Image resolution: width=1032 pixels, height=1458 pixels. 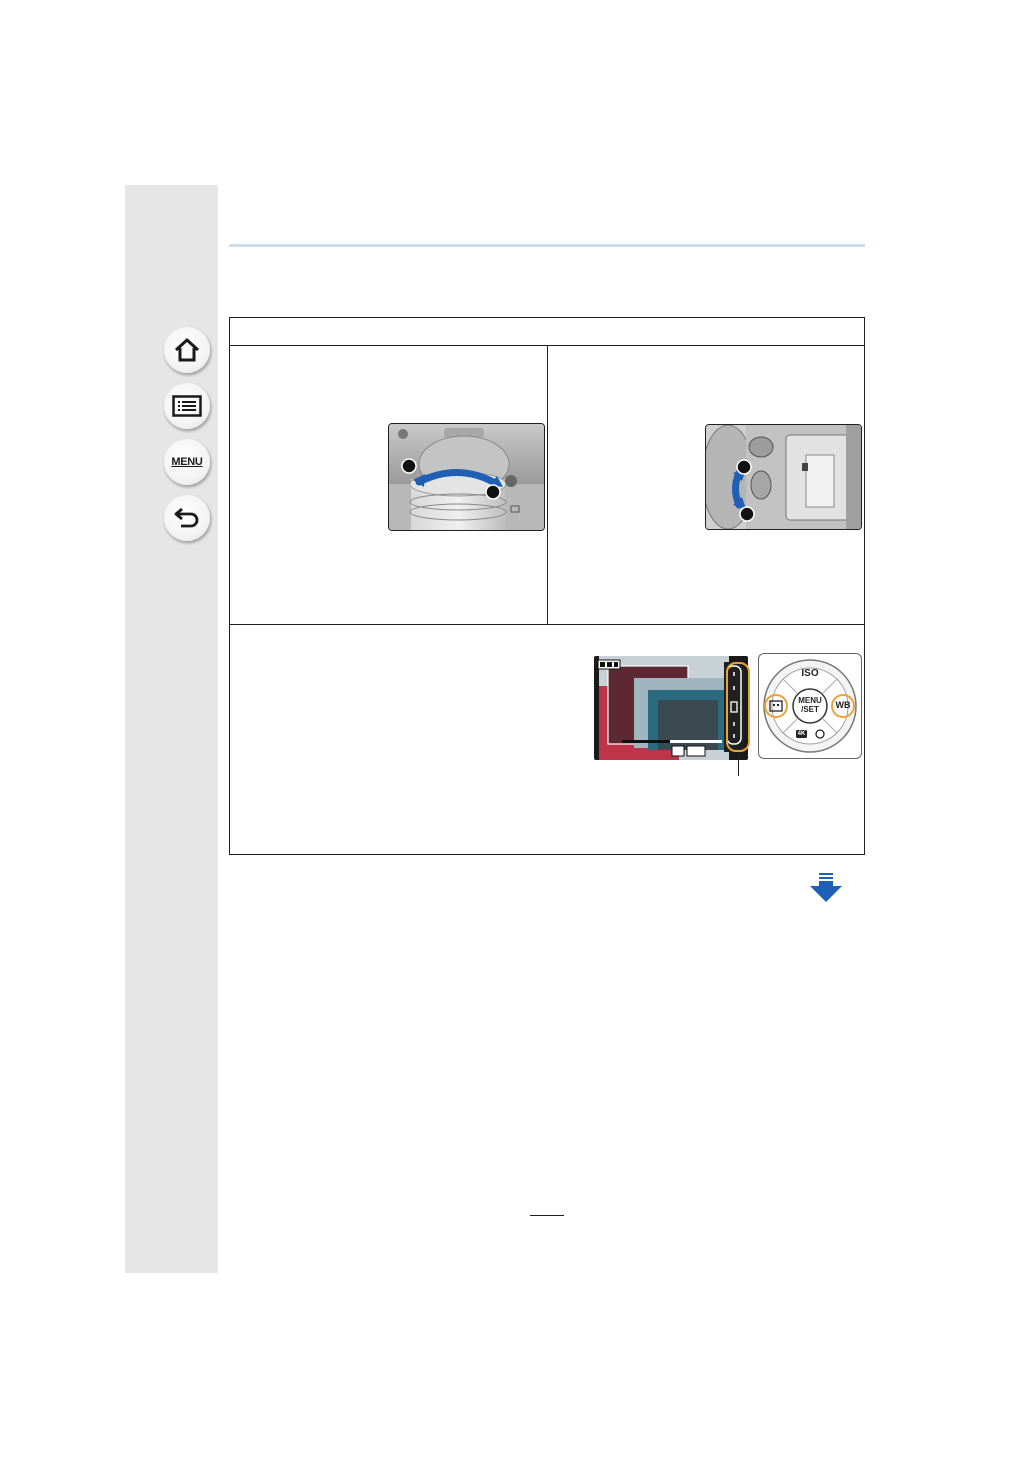 I want to click on home-icon, so click(x=187, y=350).